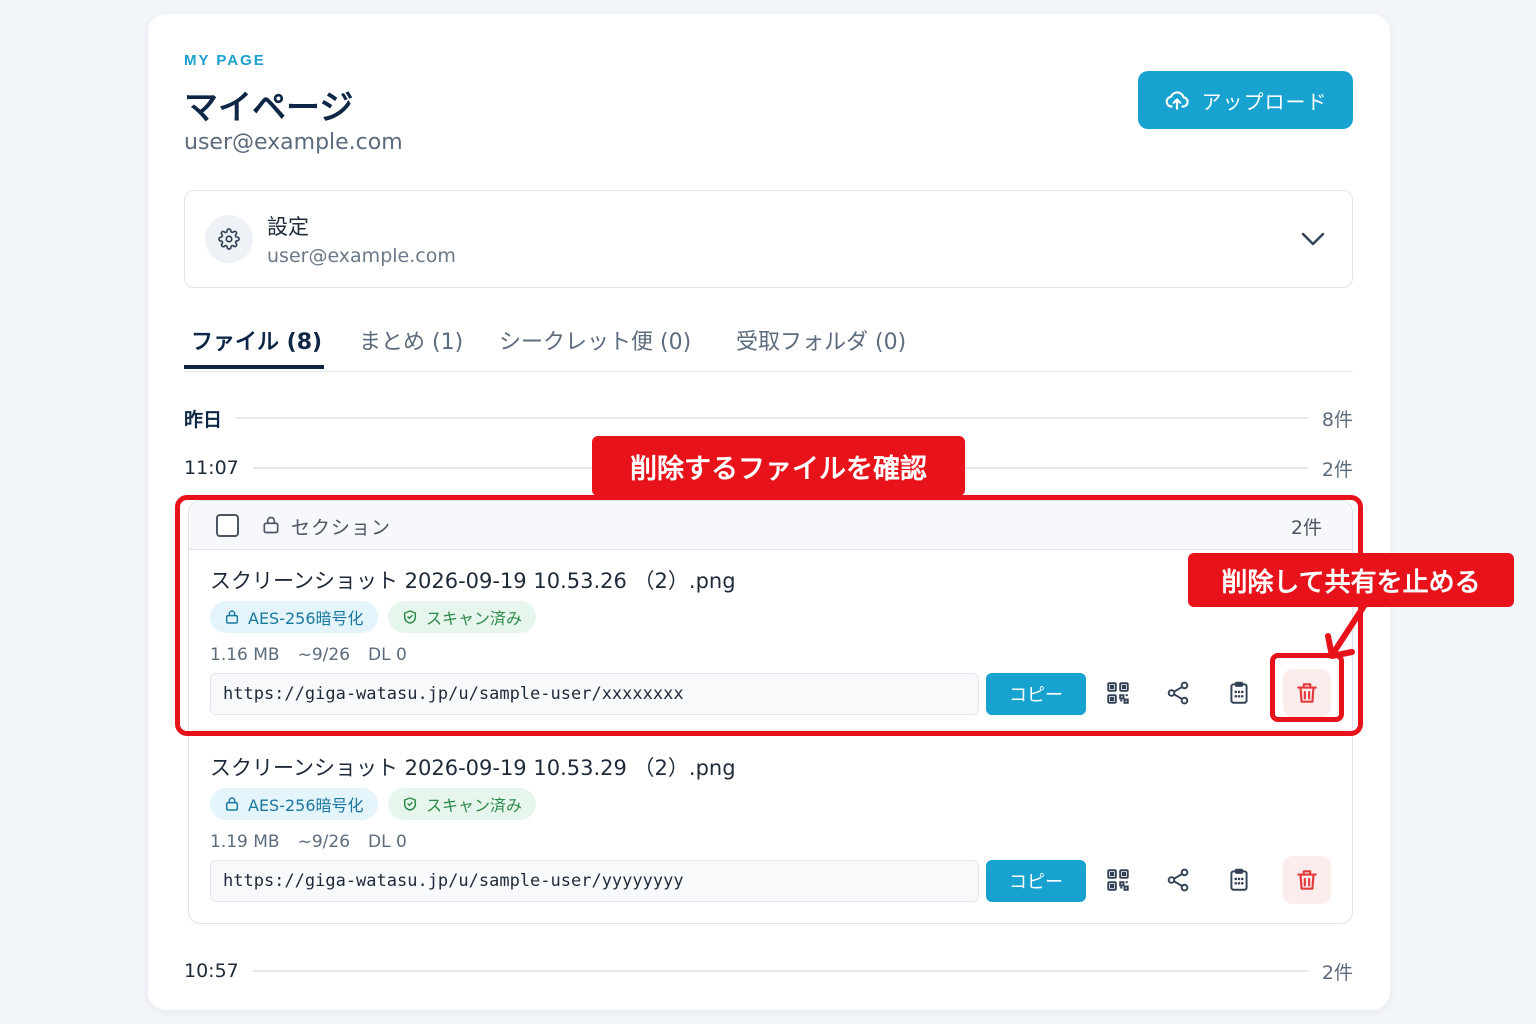 This screenshot has height=1024, width=1536. I want to click on upload-button-label: アップロード, so click(1264, 101).